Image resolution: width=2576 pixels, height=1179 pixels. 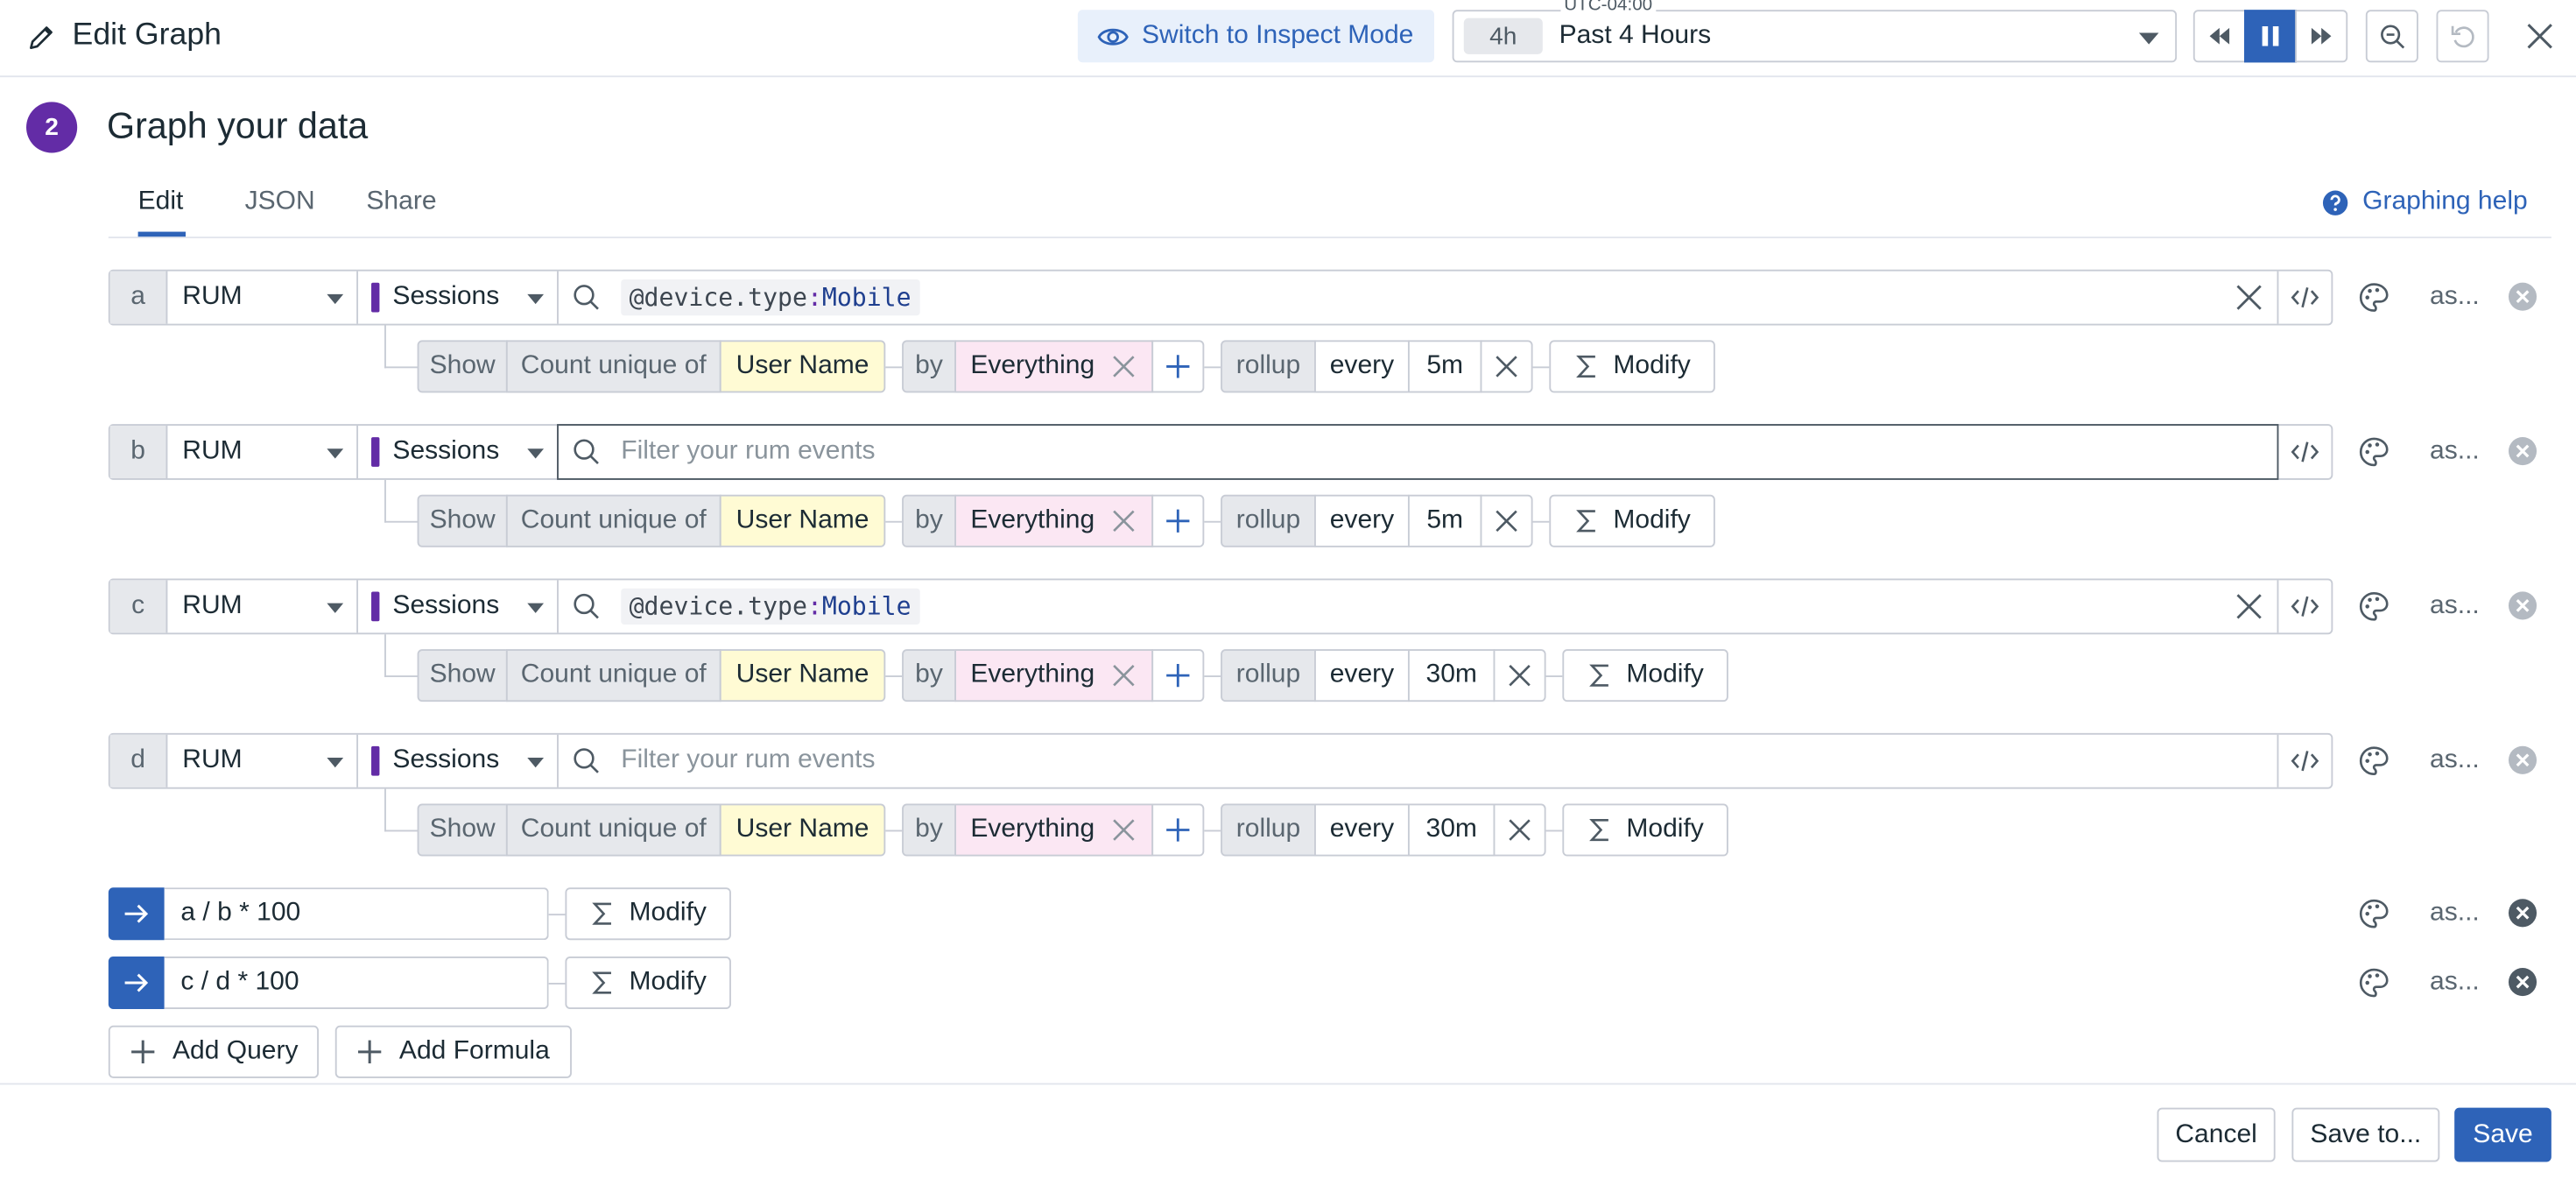 What do you see at coordinates (356, 914) in the screenshot?
I see `formula-input: a / b * 100` at bounding box center [356, 914].